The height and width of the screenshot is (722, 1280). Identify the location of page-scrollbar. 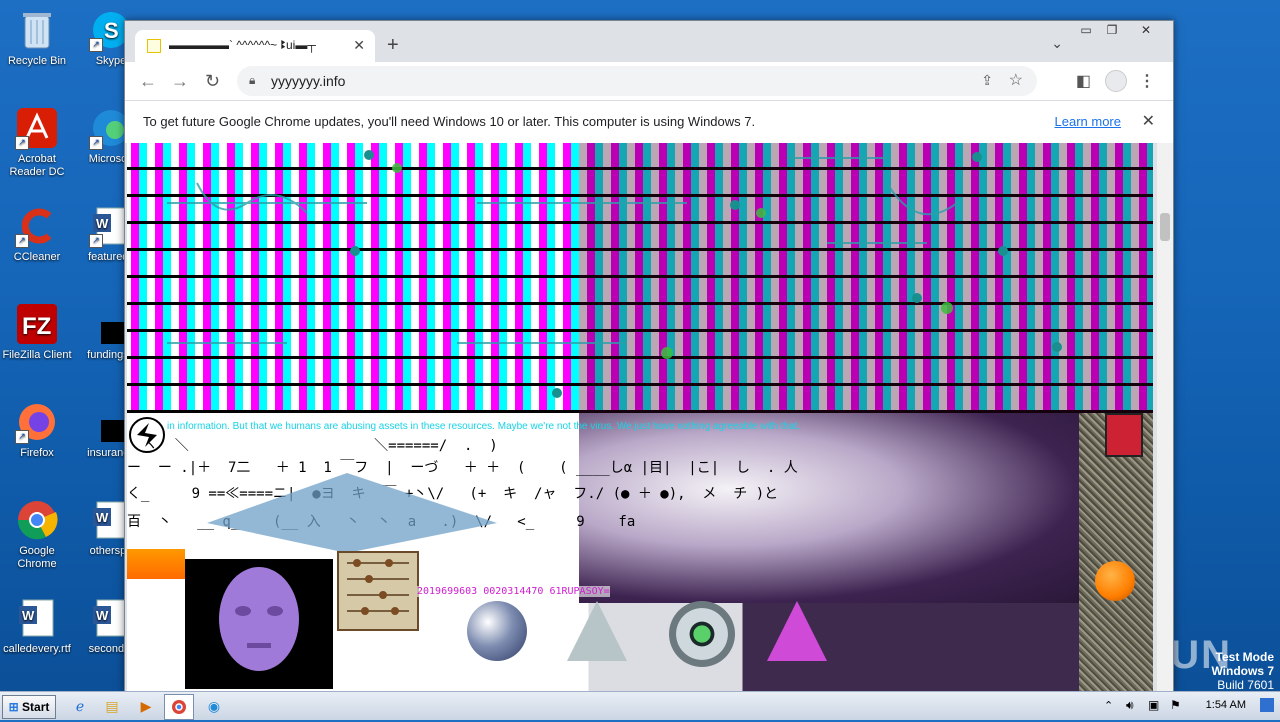
(1165, 417).